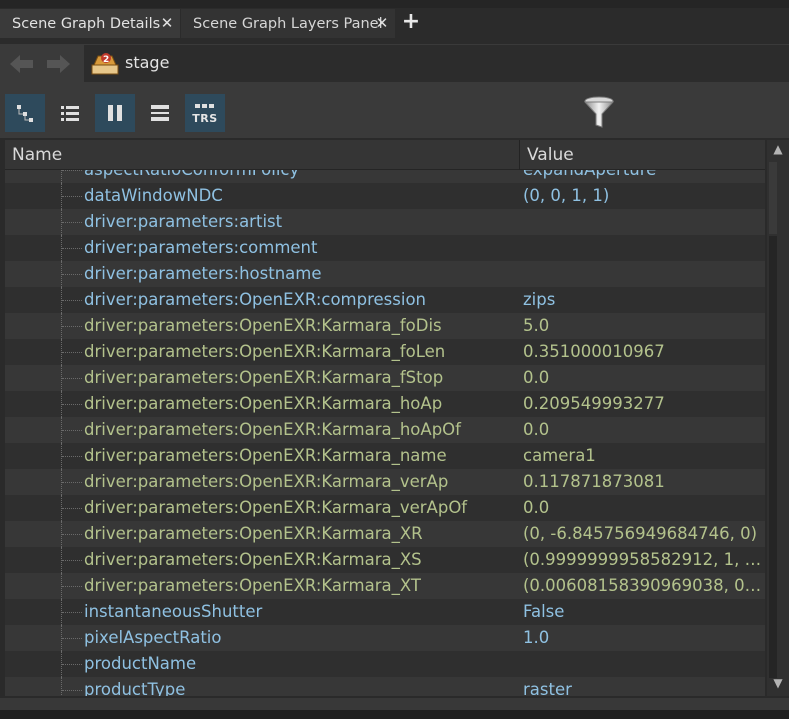  What do you see at coordinates (411, 23) in the screenshot?
I see `add-tab-icon: +` at bounding box center [411, 23].